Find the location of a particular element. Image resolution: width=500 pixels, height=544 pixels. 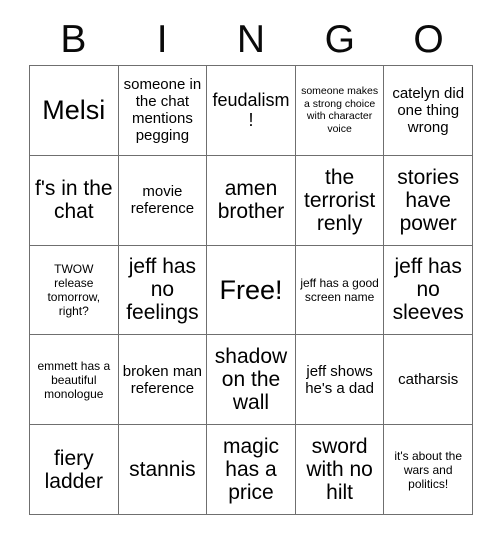

bingo-cell-label: catelyn did one thing wrong is located at coordinates (428, 110).